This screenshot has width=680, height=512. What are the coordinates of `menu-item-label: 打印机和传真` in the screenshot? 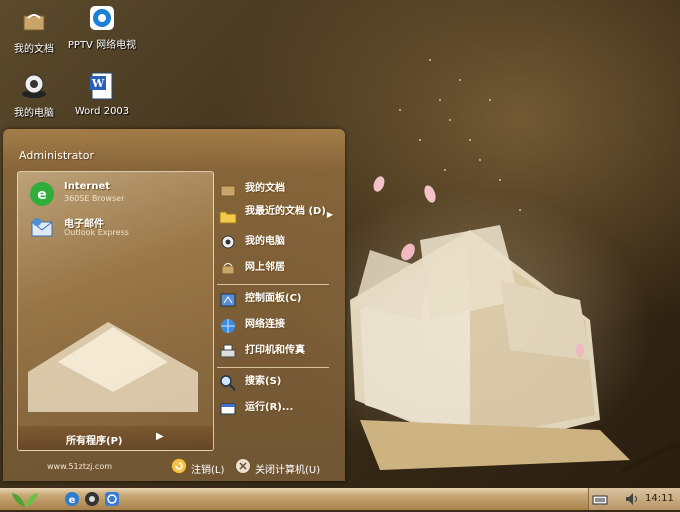 It's located at (275, 350).